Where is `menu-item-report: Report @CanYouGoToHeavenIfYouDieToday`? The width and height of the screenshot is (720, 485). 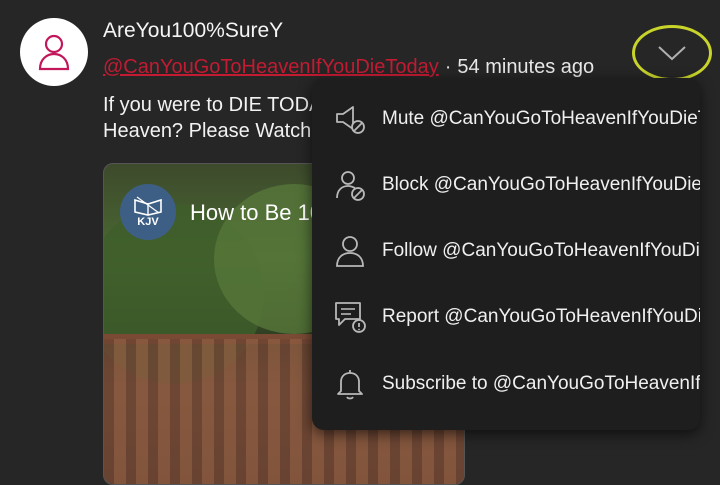
menu-item-report: Report @CanYouGoToHeavenIfYouDieToday is located at coordinates (506, 317).